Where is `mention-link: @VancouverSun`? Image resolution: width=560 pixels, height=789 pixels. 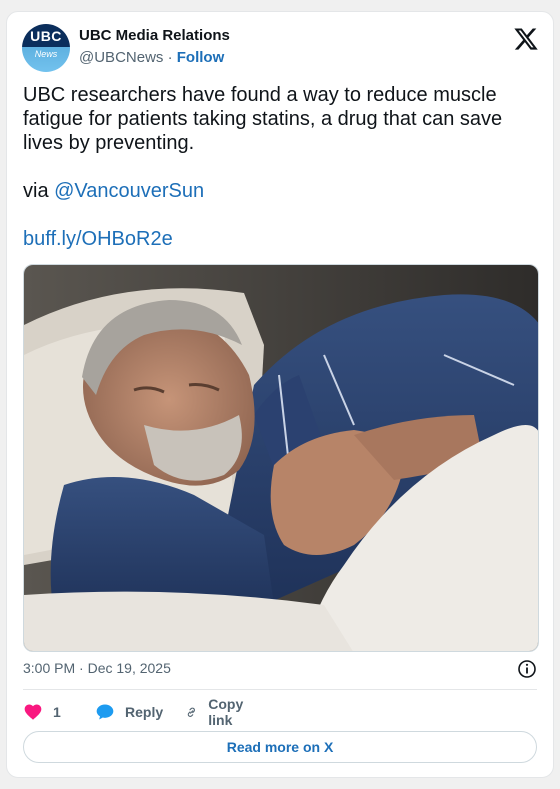
mention-link: @VancouverSun is located at coordinates (129, 191).